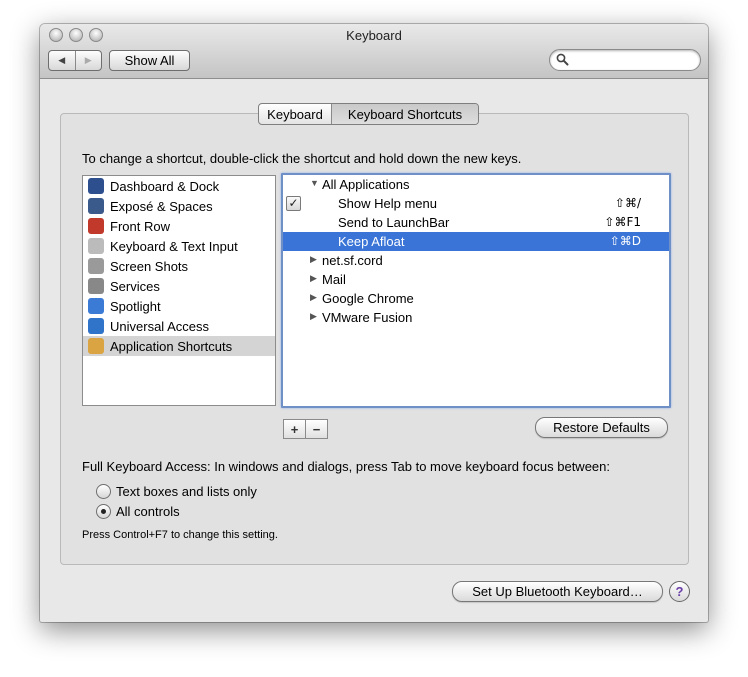  What do you see at coordinates (405, 114) in the screenshot?
I see `tab-keyboard-shortcuts: Keyboard Shortcuts` at bounding box center [405, 114].